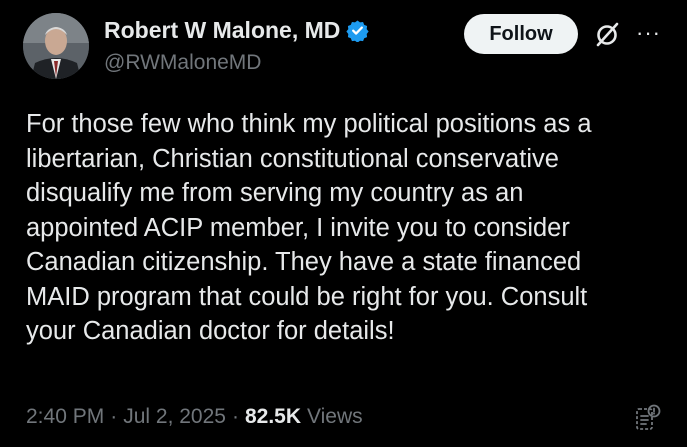 Image resolution: width=687 pixels, height=447 pixels. I want to click on tweet-line: your Canadian doctor for details!, so click(210, 331).